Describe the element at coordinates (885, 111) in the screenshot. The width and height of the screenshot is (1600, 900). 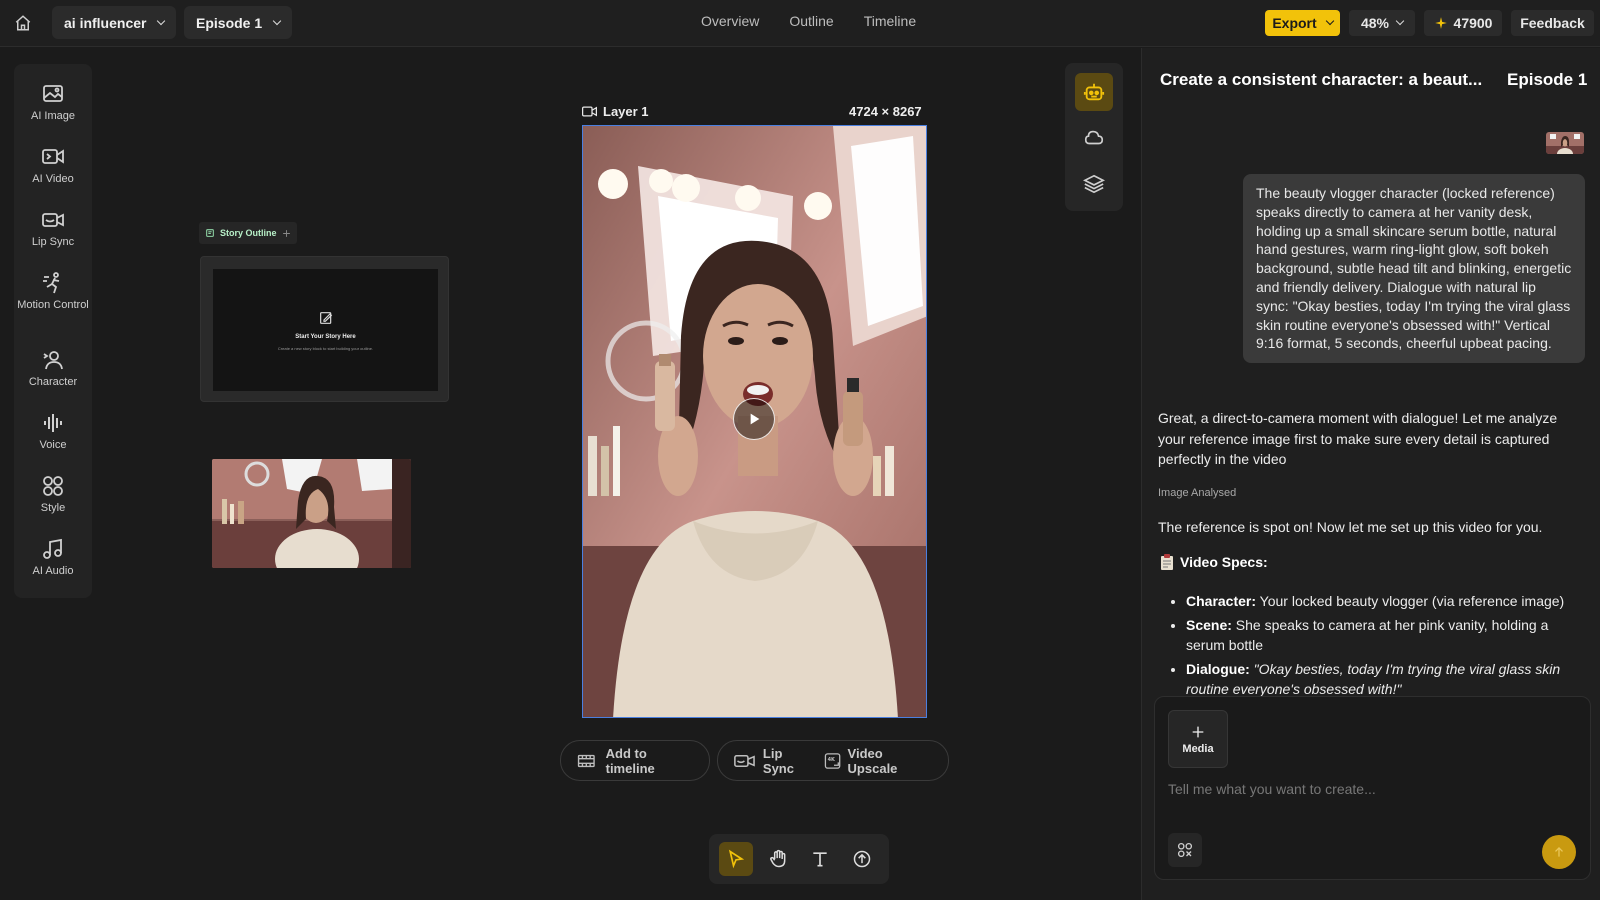
I see `layer-dimensions: 4724 × 8267` at that location.